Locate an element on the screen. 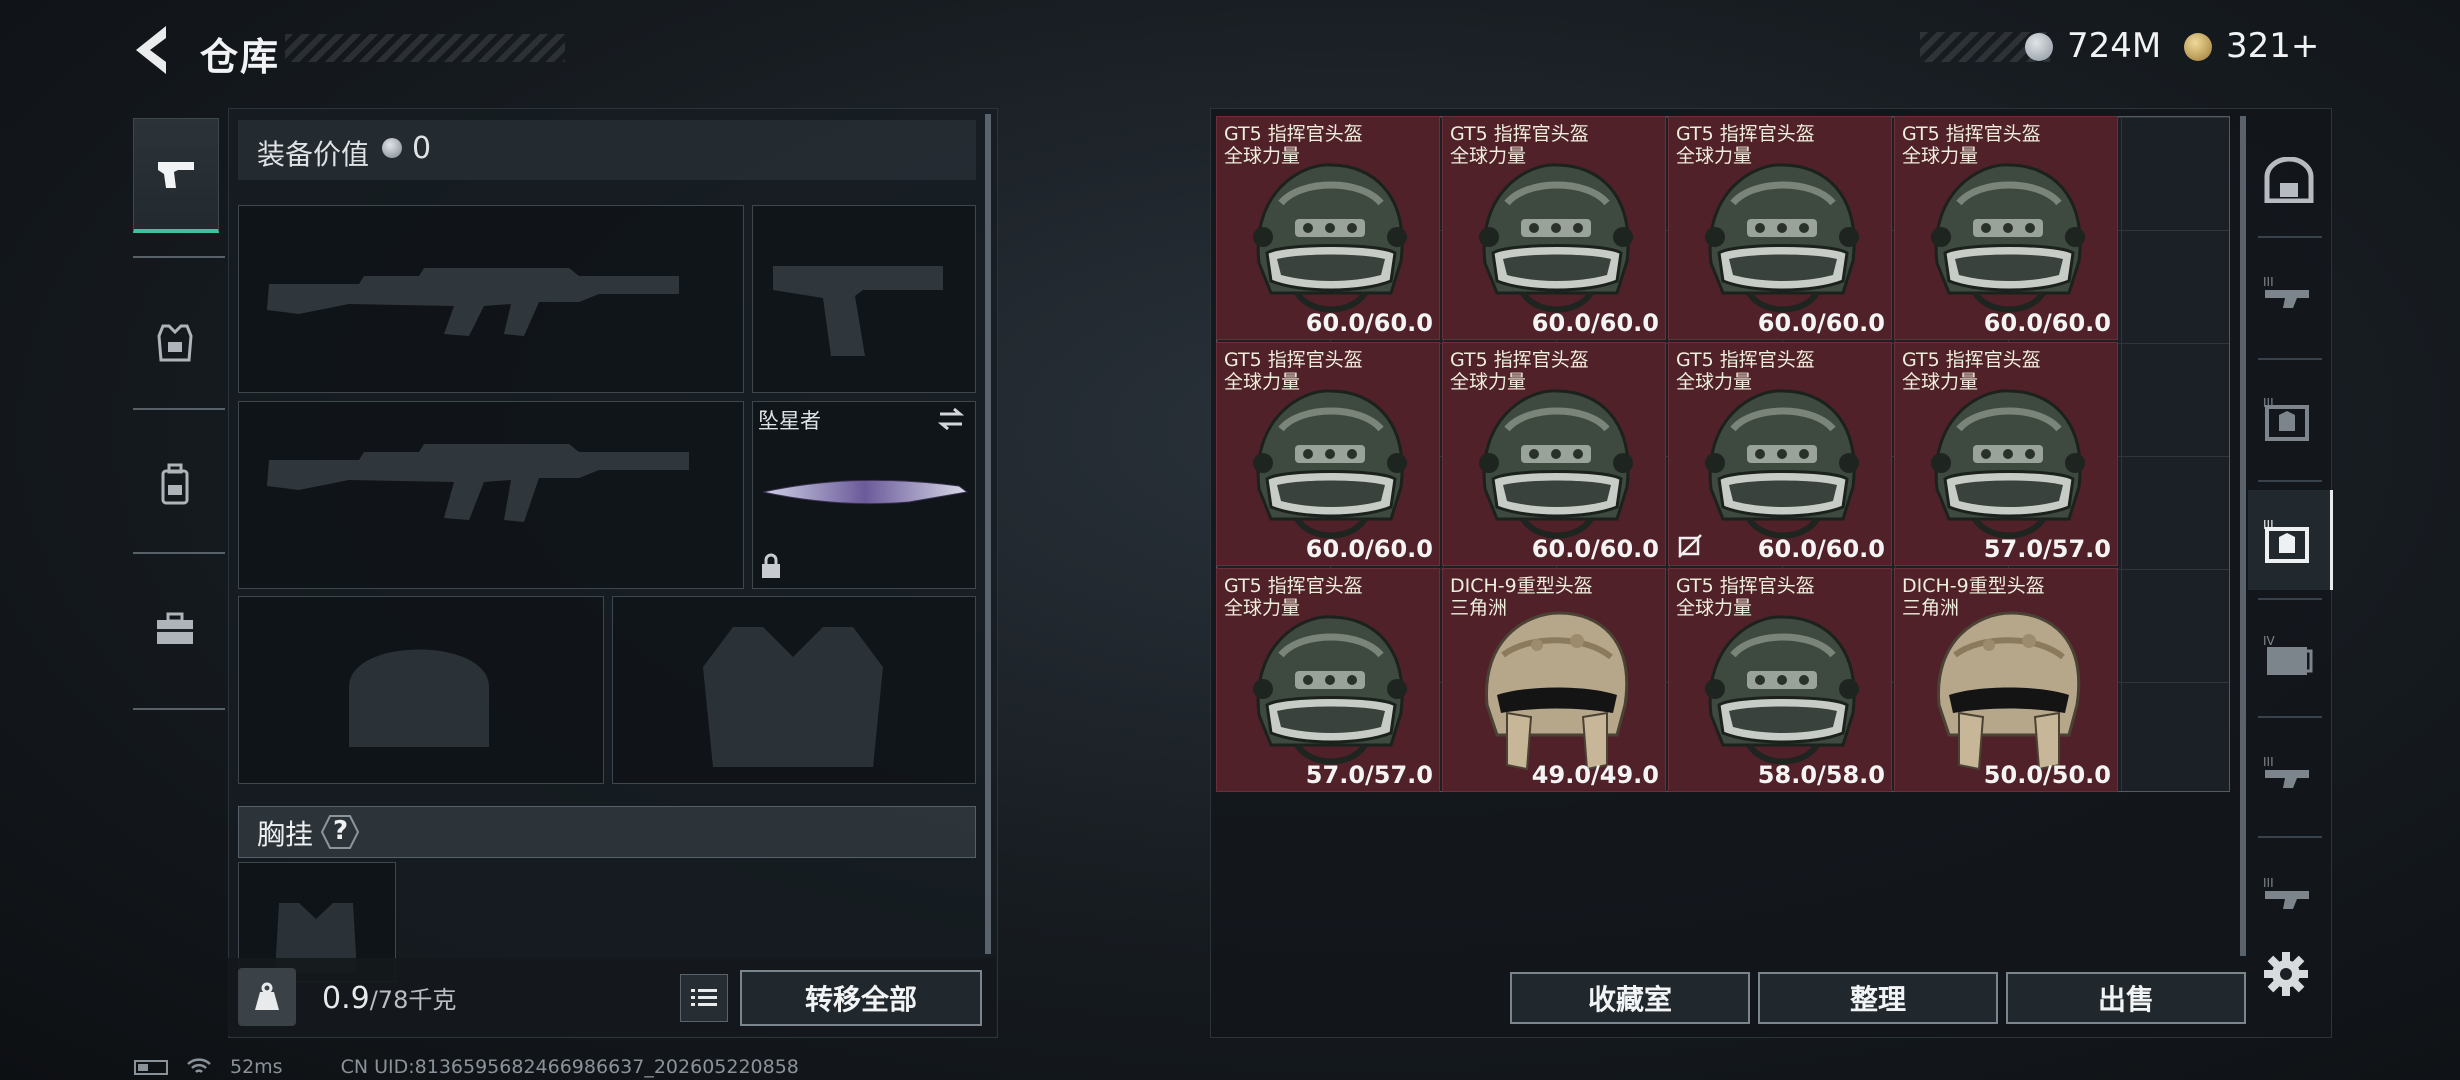  armor-case-icon: III is located at coordinates (2286, 540).